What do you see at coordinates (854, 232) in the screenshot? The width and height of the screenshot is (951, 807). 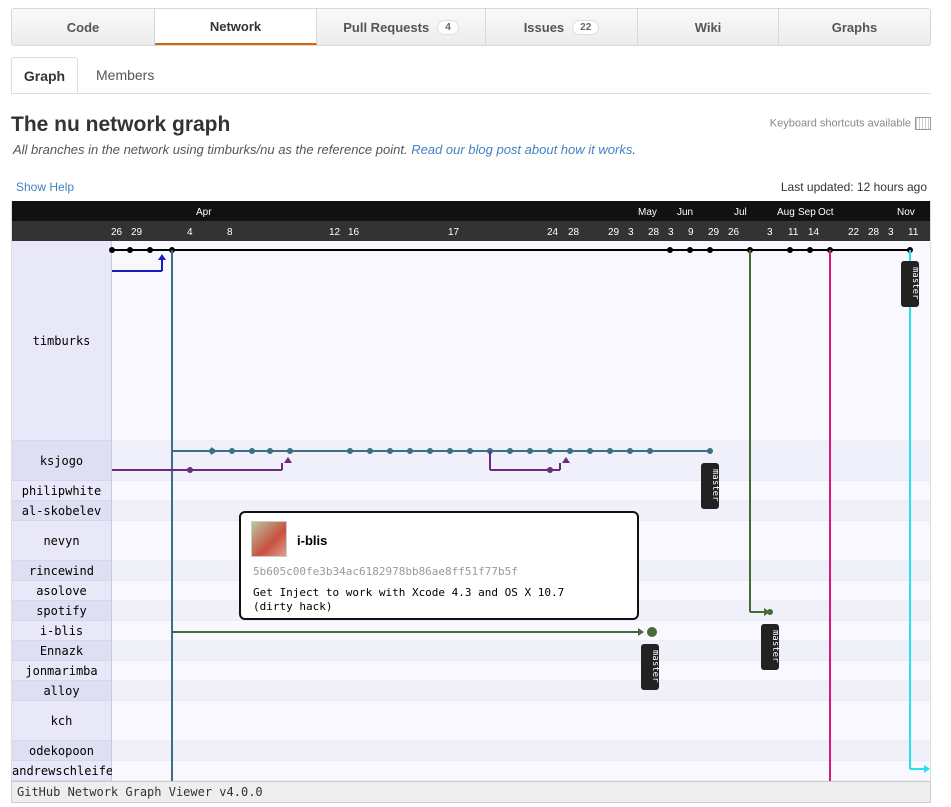 I see `day-label: 22` at bounding box center [854, 232].